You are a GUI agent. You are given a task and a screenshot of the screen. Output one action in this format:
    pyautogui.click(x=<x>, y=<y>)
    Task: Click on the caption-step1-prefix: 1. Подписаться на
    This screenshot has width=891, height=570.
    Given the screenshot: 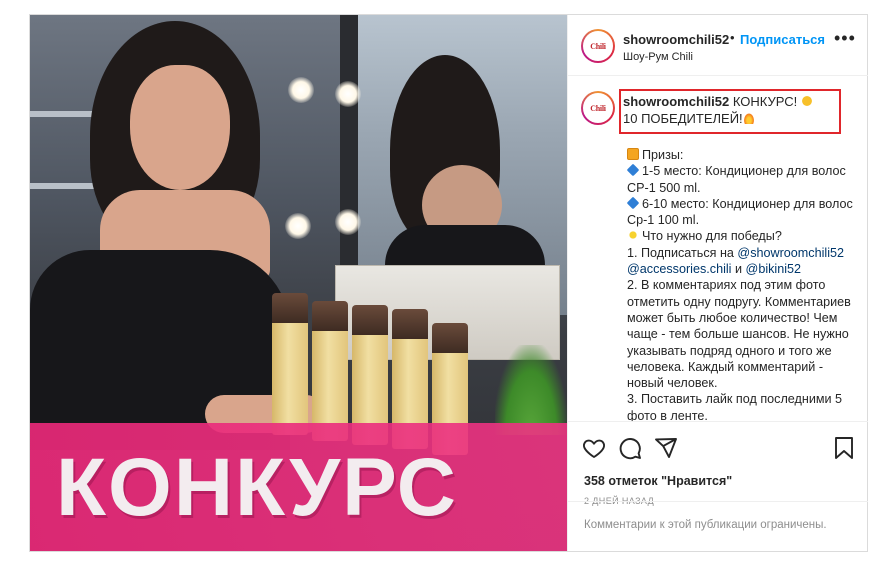 What is the action you would take?
    pyautogui.click(x=682, y=252)
    